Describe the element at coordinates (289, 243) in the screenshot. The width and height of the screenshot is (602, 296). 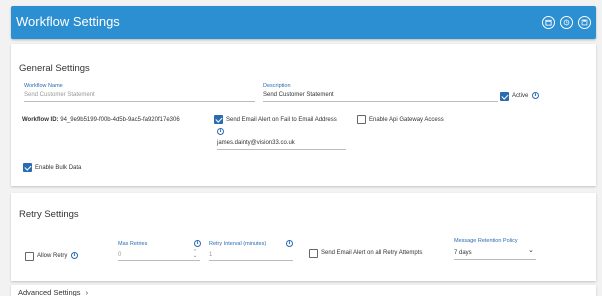
I see `retry-interval-info-icon: i` at that location.